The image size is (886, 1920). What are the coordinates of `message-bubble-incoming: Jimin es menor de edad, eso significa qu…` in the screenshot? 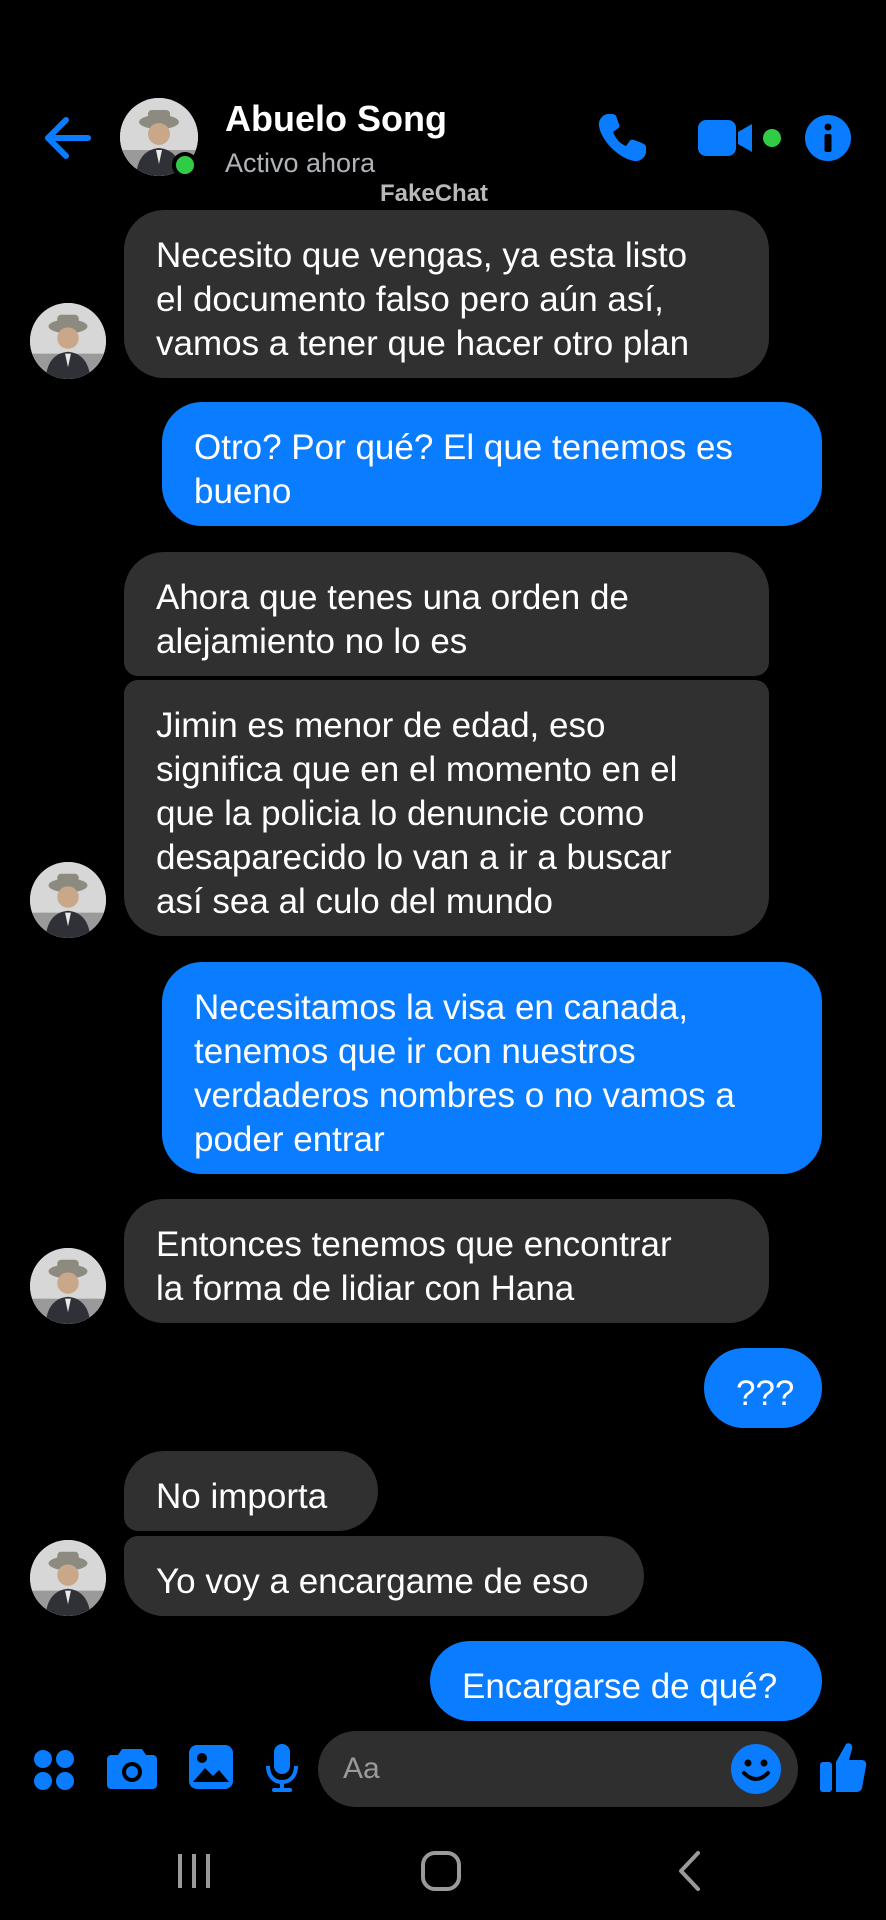 It's located at (446, 808).